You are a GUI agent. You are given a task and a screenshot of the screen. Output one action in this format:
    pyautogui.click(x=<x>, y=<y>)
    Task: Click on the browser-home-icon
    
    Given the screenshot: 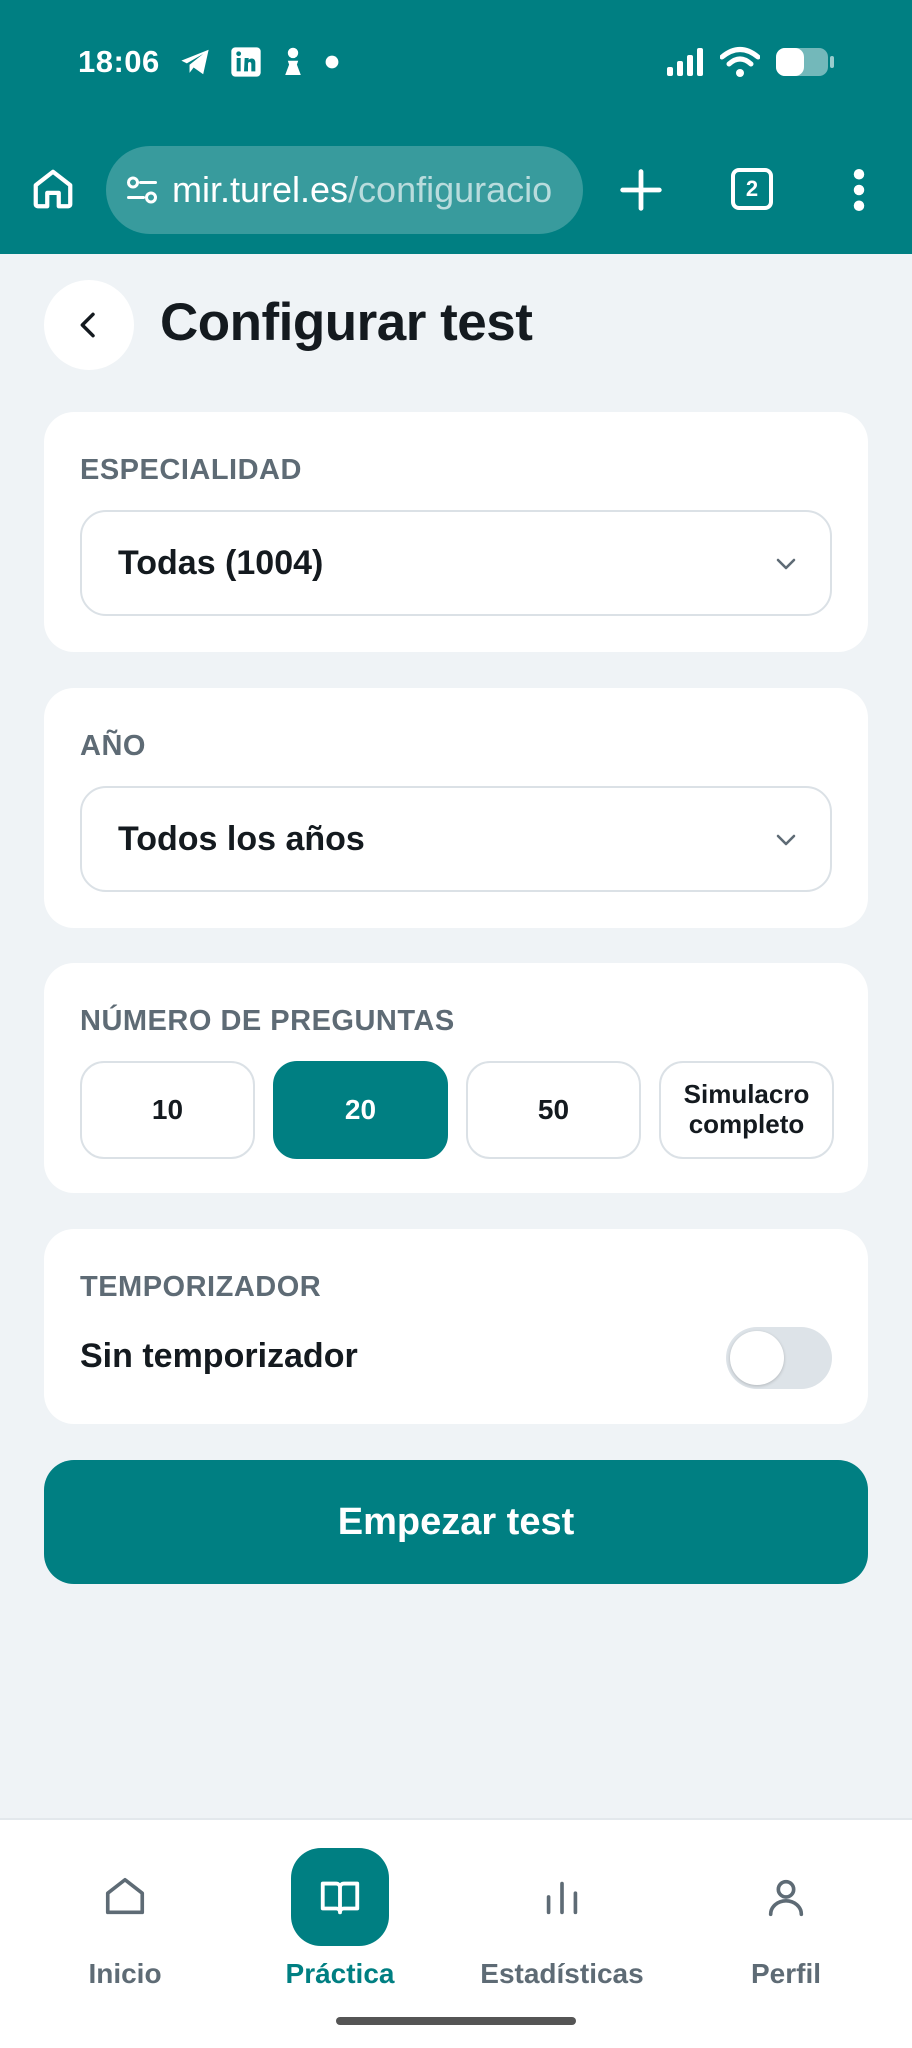 What is the action you would take?
    pyautogui.click(x=53, y=189)
    